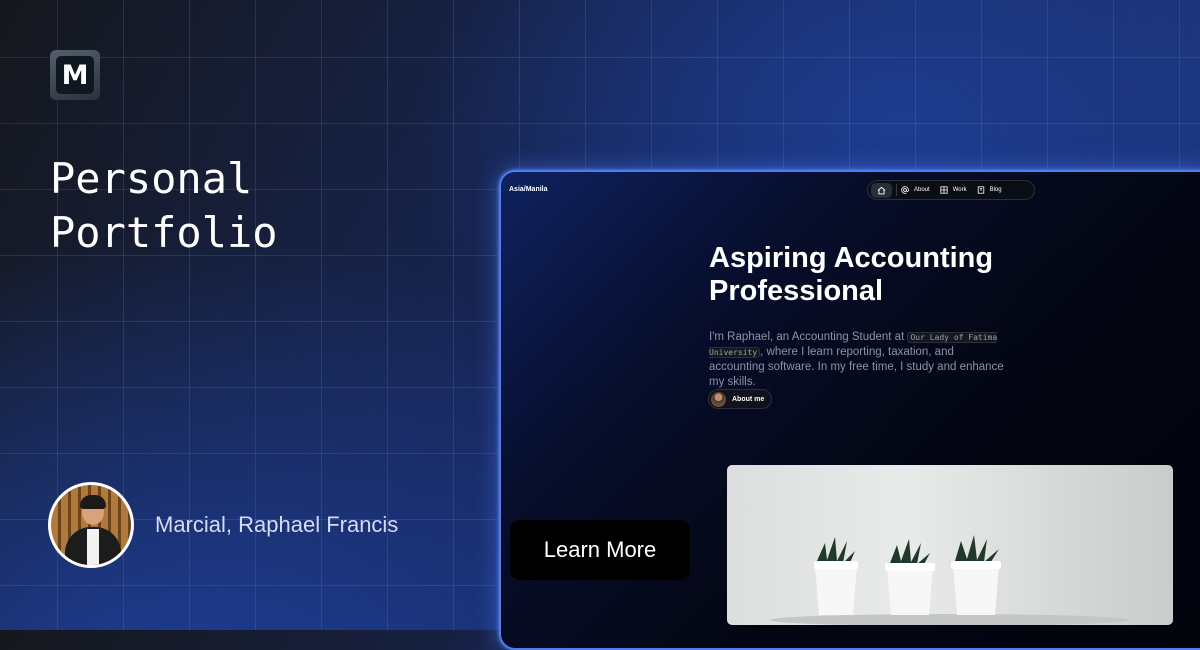 This screenshot has width=1200, height=650. I want to click on nav-blog-label: Blog, so click(995, 190).